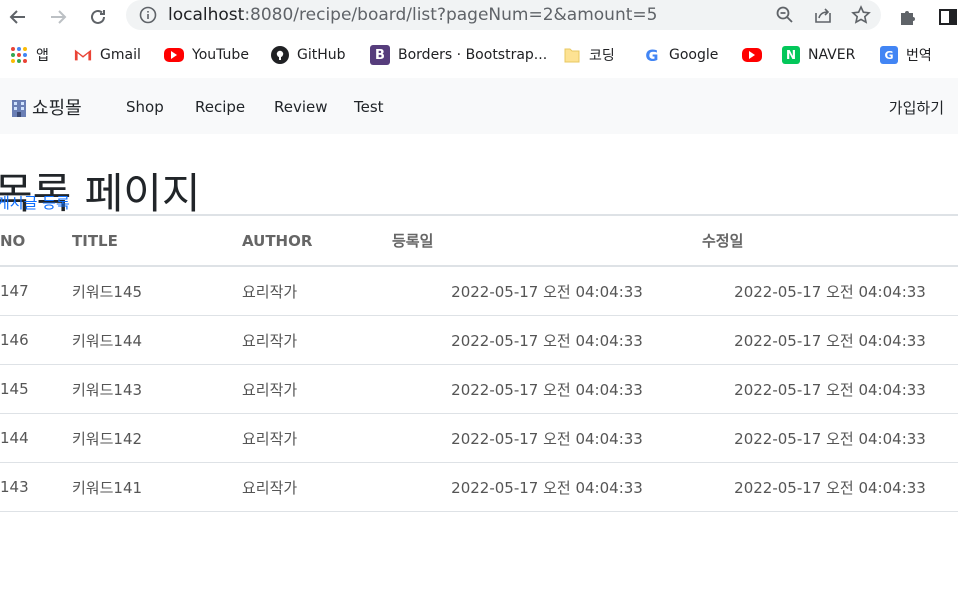 The width and height of the screenshot is (958, 597). What do you see at coordinates (321, 55) in the screenshot?
I see `bookmark-label: GitHub` at bounding box center [321, 55].